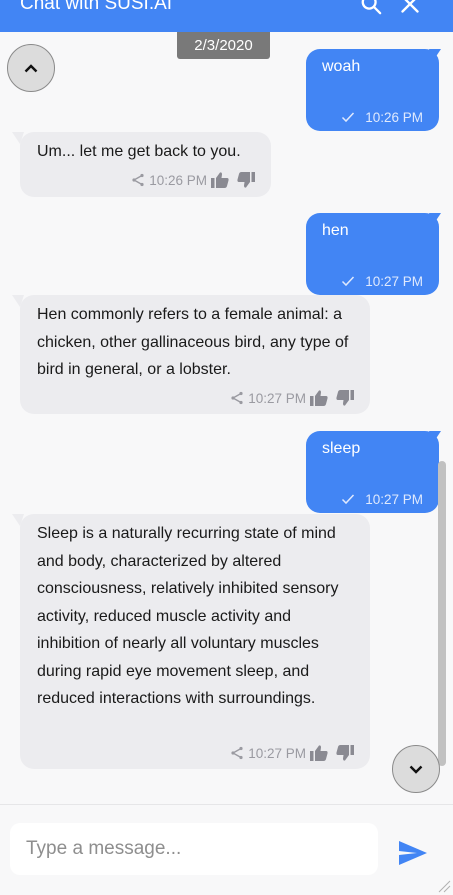 The image size is (453, 895). What do you see at coordinates (373, 90) in the screenshot?
I see `user-message: woah 10:26 PM` at bounding box center [373, 90].